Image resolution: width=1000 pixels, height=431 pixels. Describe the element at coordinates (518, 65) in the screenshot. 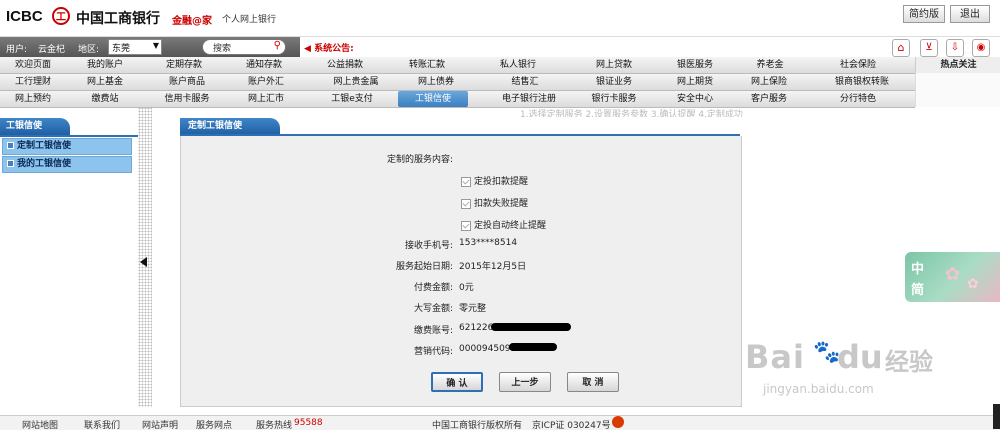

I see `nav-item: 私人银行` at that location.